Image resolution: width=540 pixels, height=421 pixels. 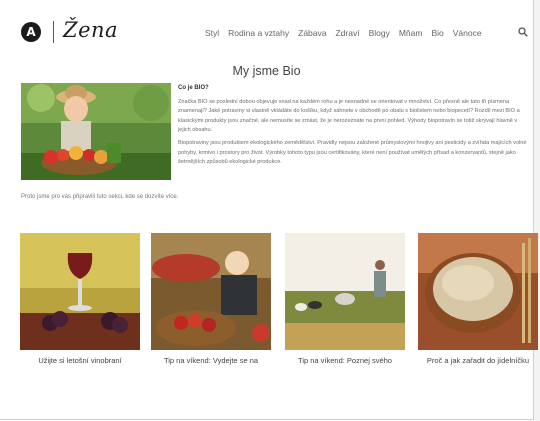 I want to click on hero-image-child-with-vegetables, so click(x=96, y=131).